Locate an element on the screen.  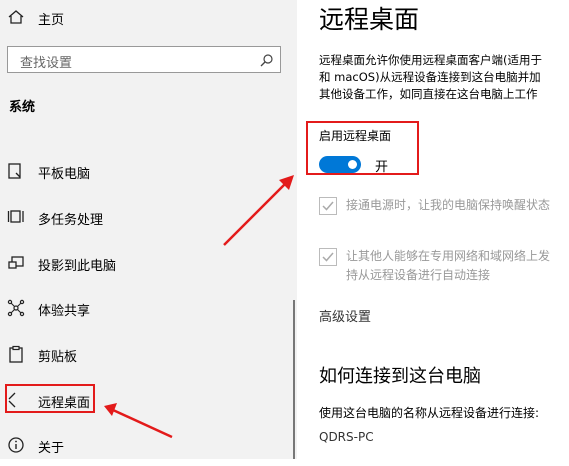
arrow-to-toggle is located at coordinates (258, 210).